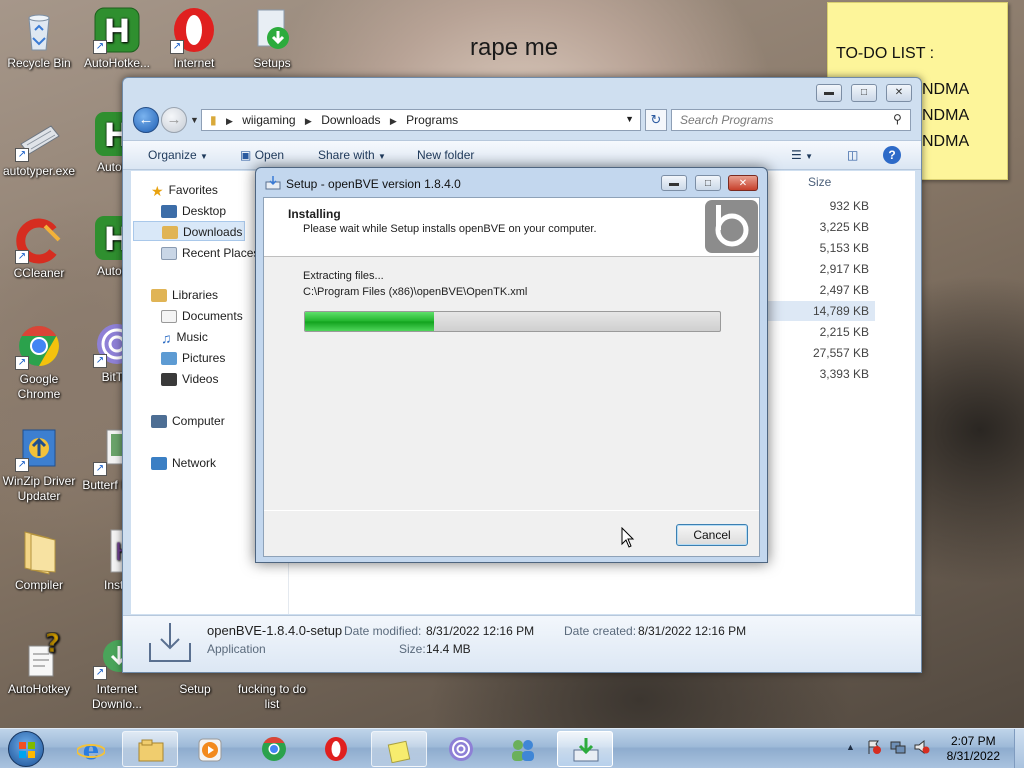 Image resolution: width=1024 pixels, height=768 pixels. Describe the element at coordinates (874, 747) in the screenshot. I see `action-center-flag-icon` at that location.